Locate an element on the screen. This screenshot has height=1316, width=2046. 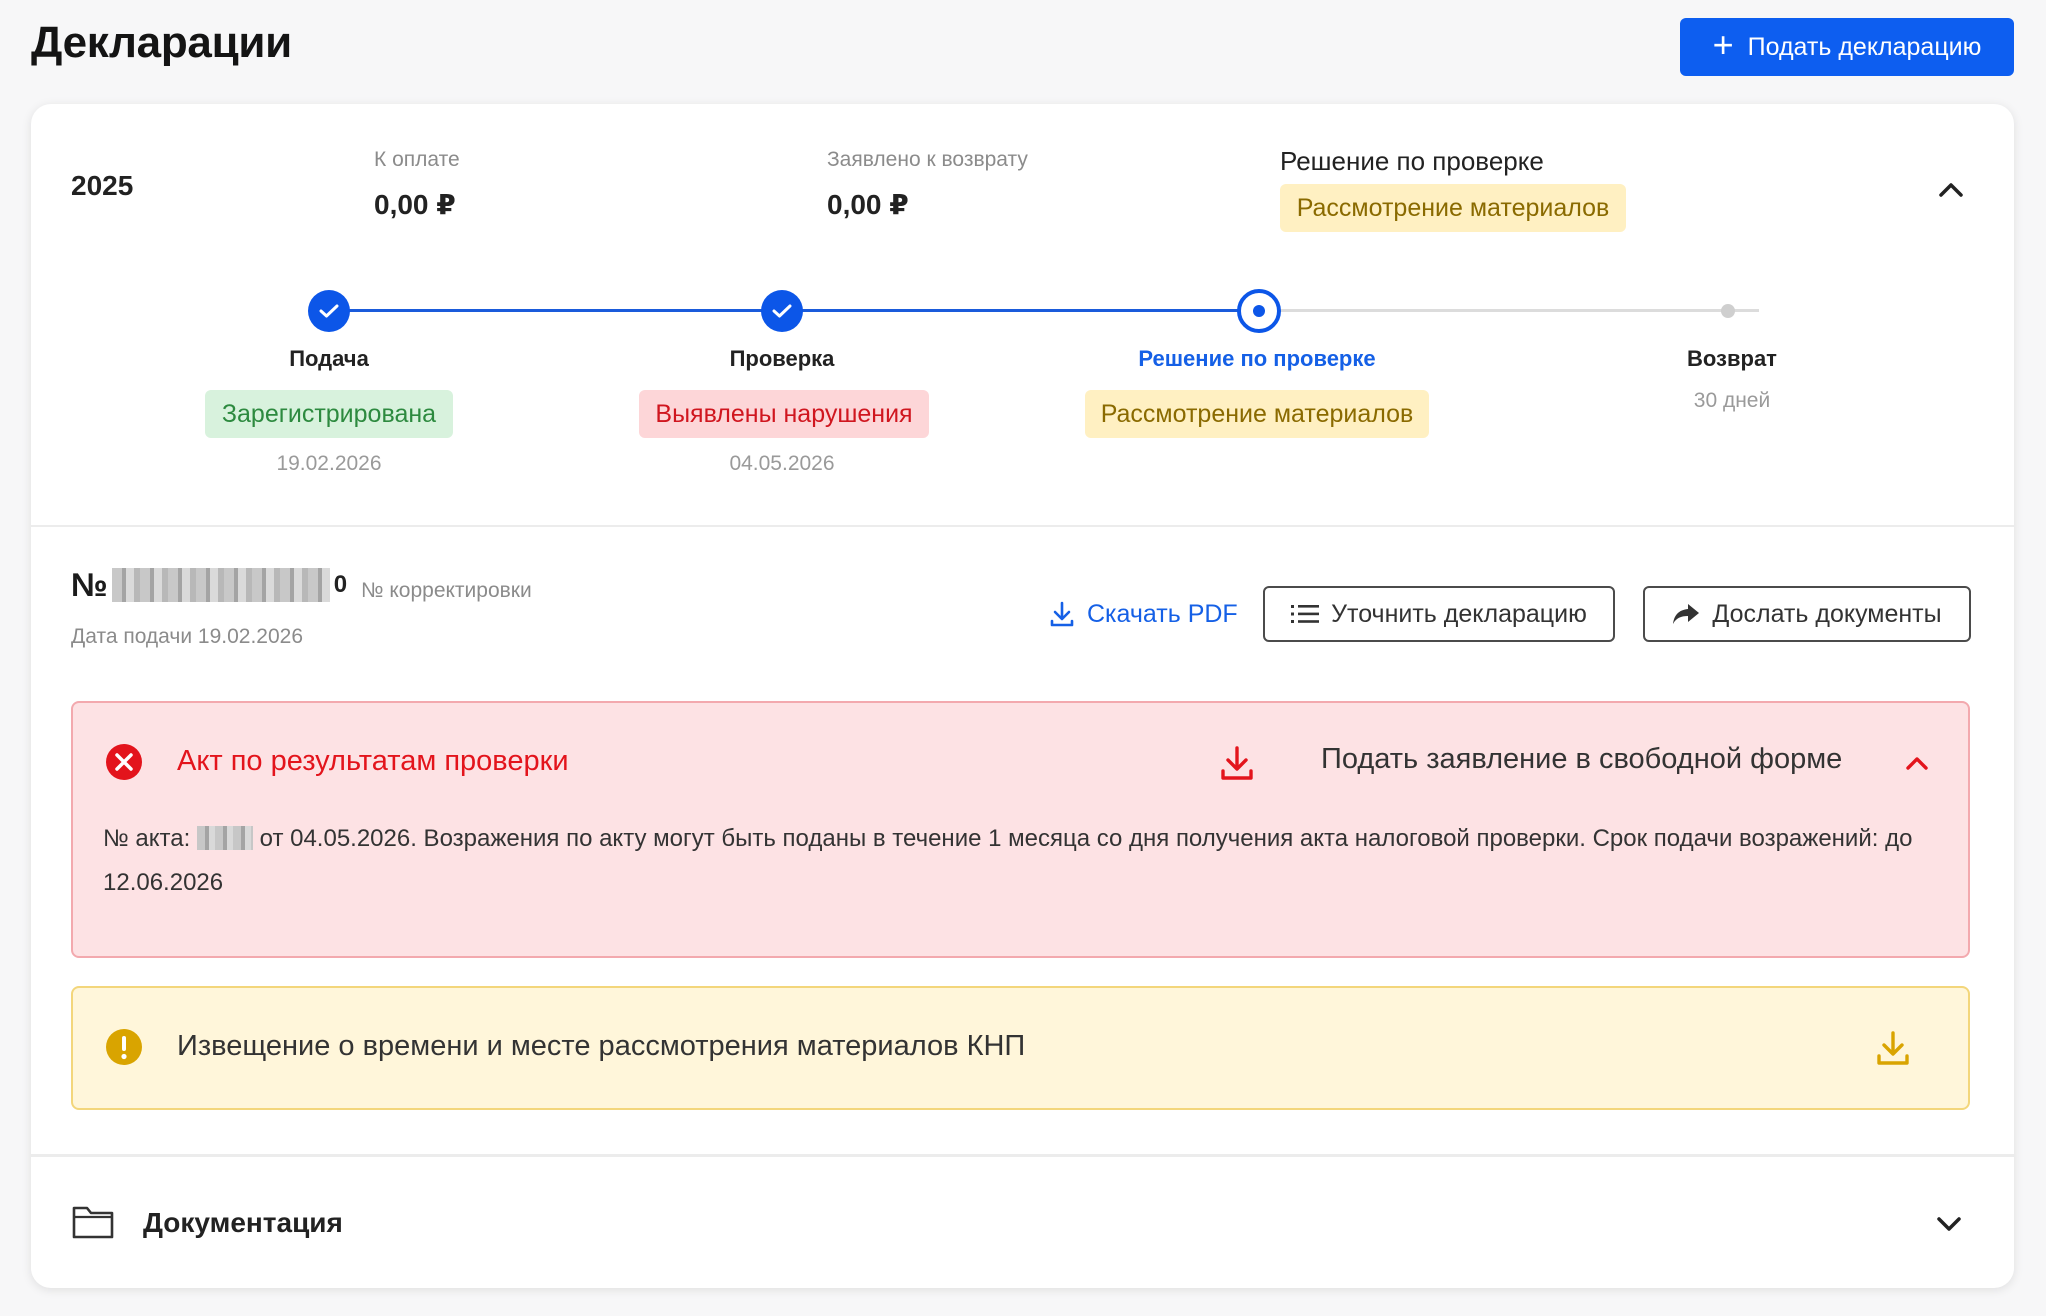
step-node-check is located at coordinates (782, 311).